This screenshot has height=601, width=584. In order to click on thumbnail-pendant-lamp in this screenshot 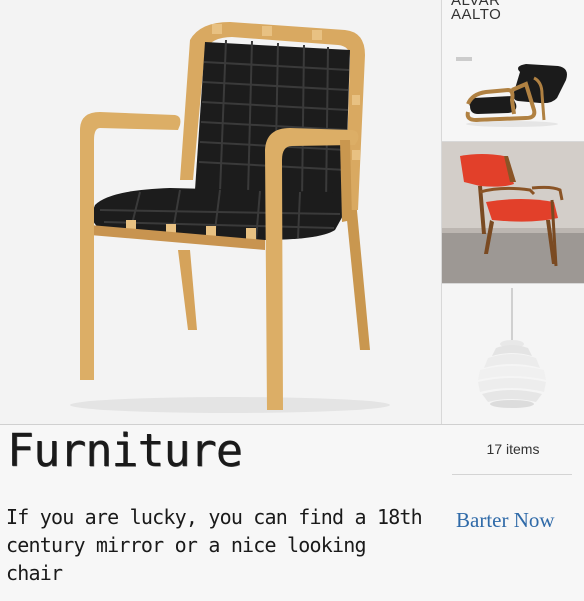, I will do `click(513, 354)`.